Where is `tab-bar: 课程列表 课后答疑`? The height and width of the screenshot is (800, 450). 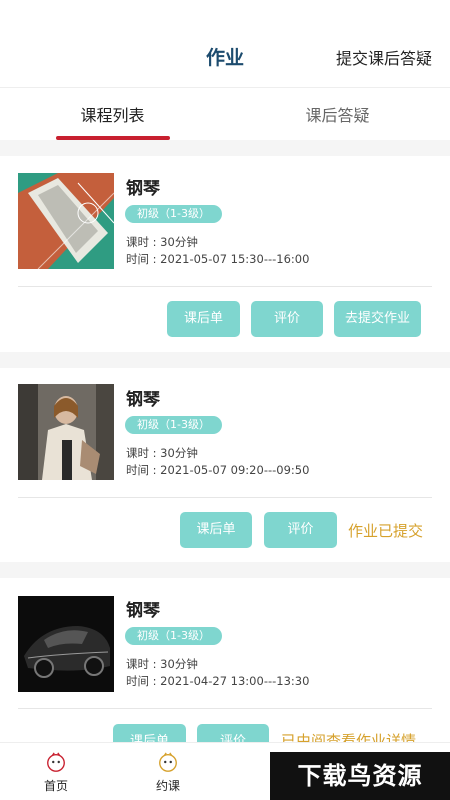
tab-bar: 课程列表 课后答疑 is located at coordinates (225, 114).